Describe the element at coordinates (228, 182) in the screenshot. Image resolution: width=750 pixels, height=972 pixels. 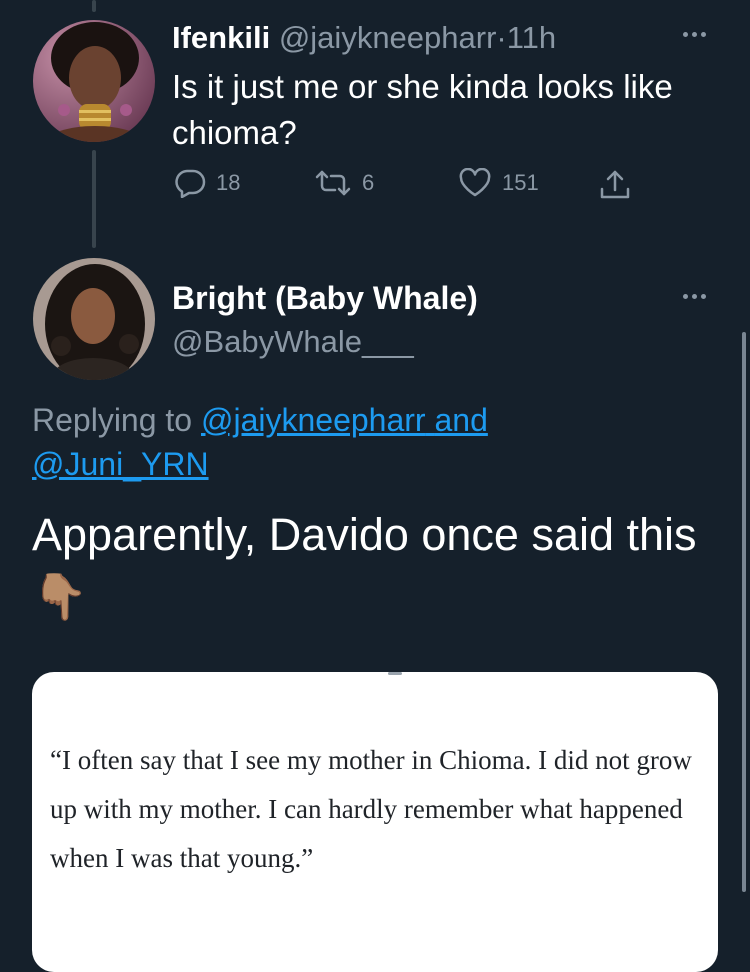
I see `reply-count: 18` at that location.